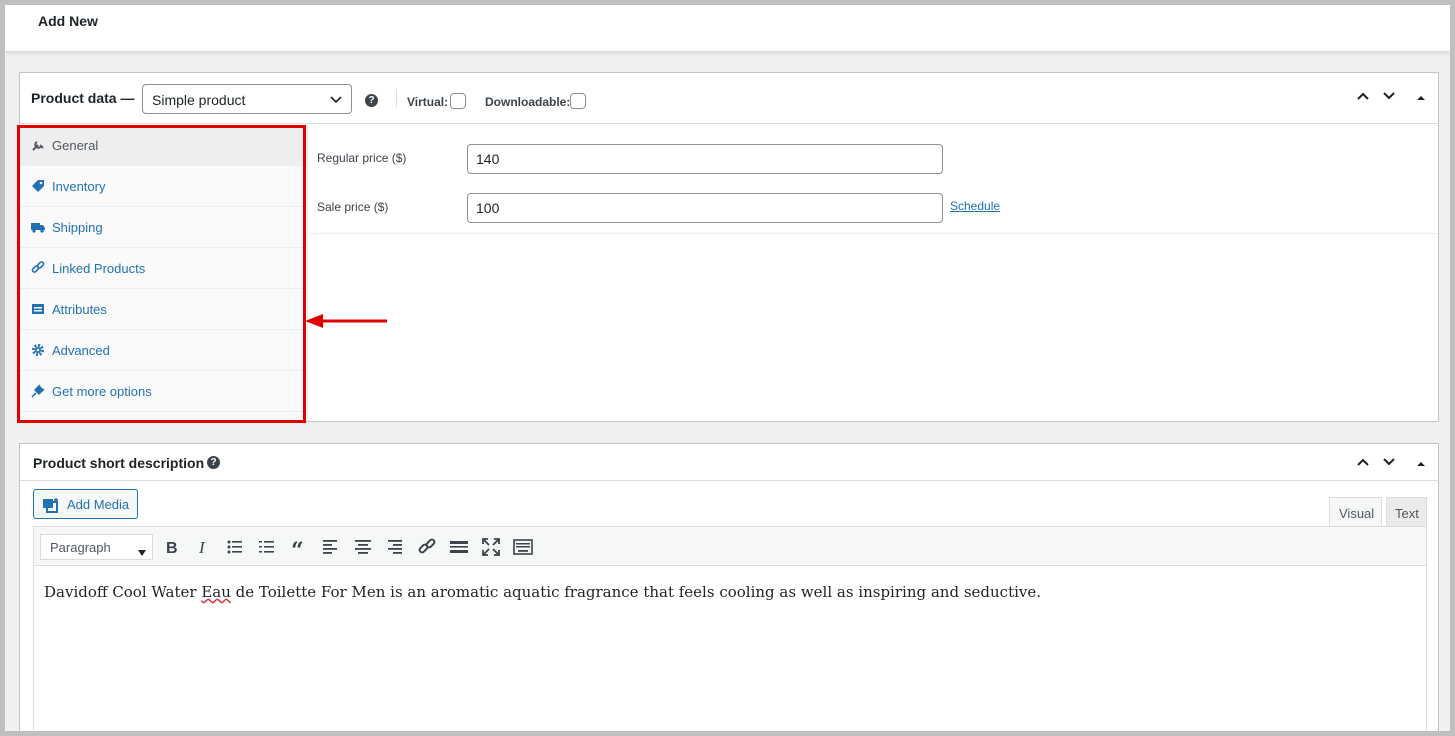 The image size is (1455, 736). I want to click on svg-text: I, so click(202, 547).